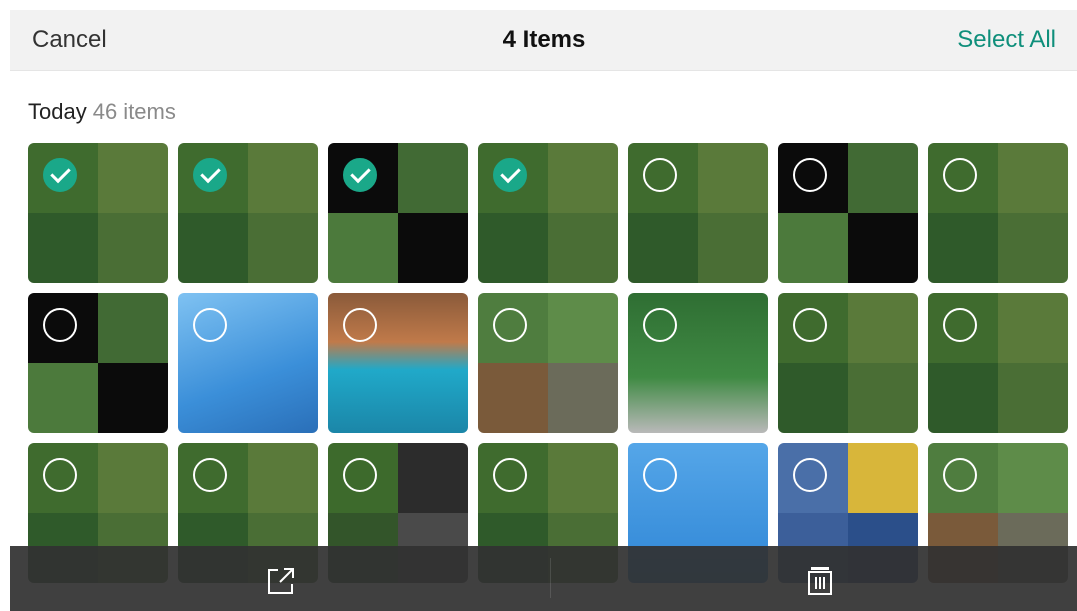  Describe the element at coordinates (820, 580) in the screenshot. I see `trash-icon` at that location.